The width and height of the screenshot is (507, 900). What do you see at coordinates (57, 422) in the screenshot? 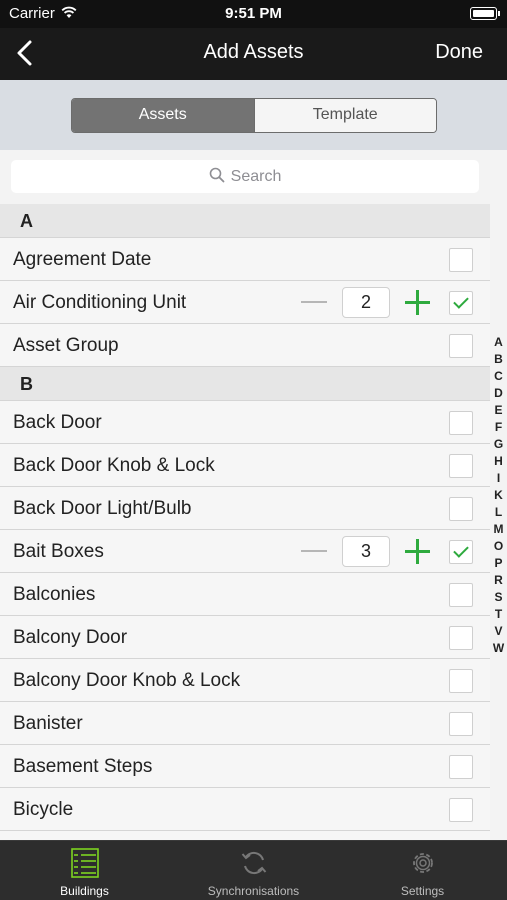
I see `asset-label: Back Door` at bounding box center [57, 422].